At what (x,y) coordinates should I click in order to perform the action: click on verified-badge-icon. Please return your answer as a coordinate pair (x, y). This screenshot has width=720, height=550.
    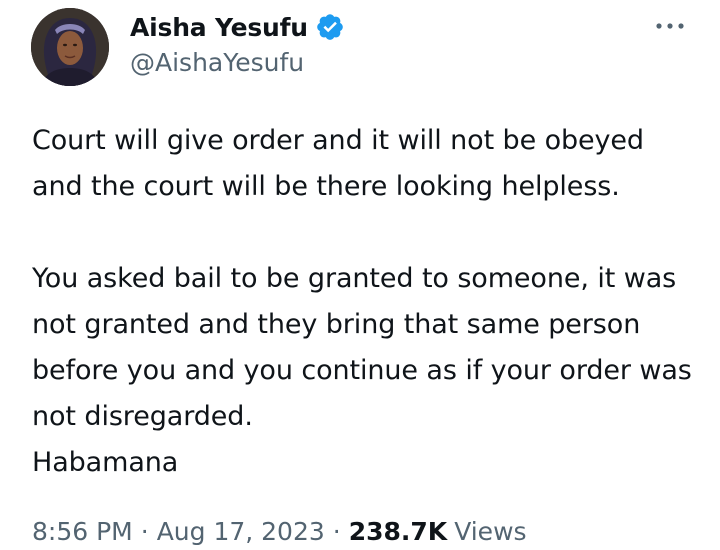
    Looking at the image, I should click on (330, 27).